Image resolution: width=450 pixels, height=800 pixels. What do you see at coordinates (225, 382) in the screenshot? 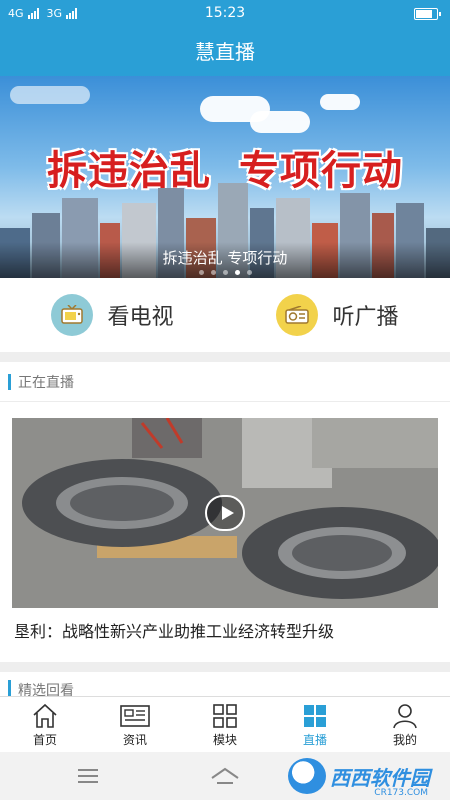
I see `live-section-header: 正在直播` at bounding box center [225, 382].